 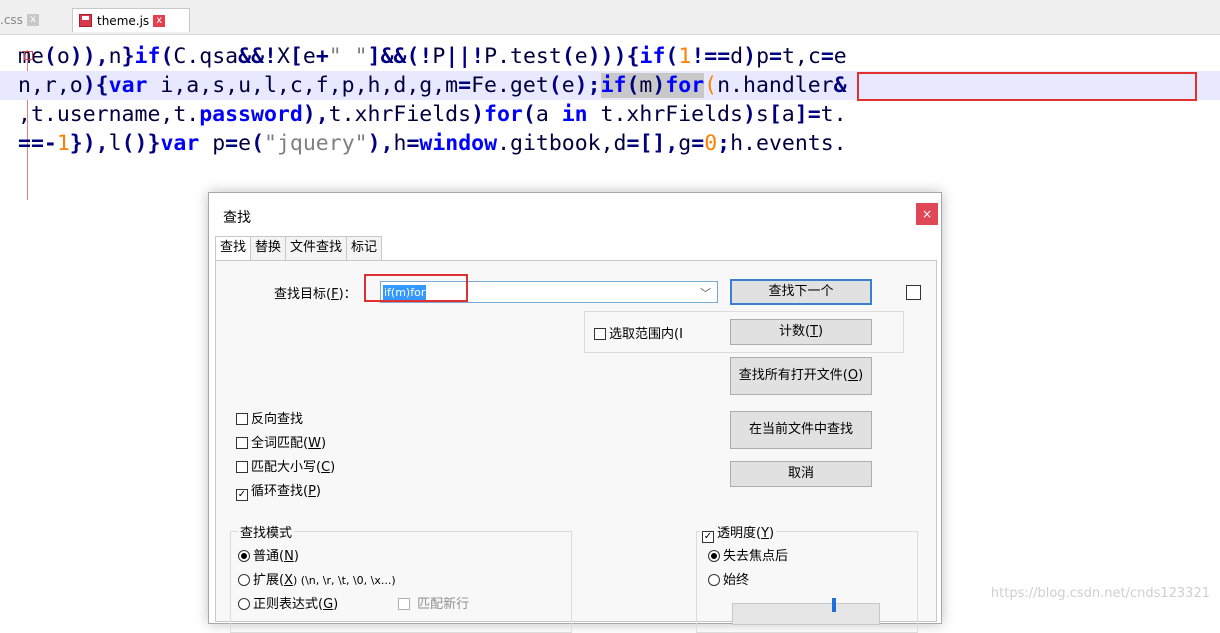 What do you see at coordinates (206, 56) in the screenshot?
I see `code-token: C.qsa` at bounding box center [206, 56].